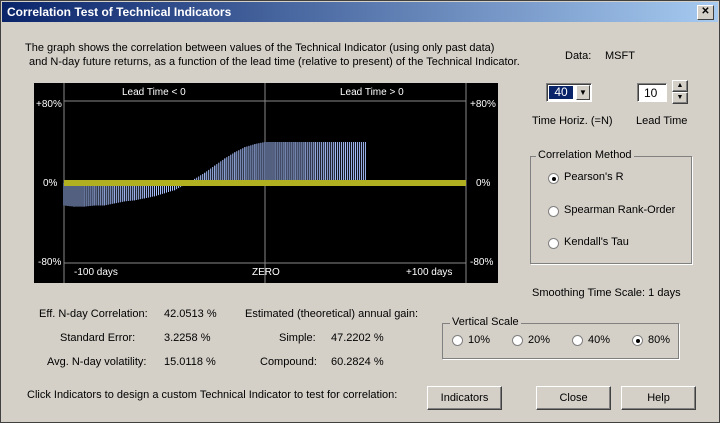 This screenshot has width=720, height=423. Describe the element at coordinates (464, 398) in the screenshot. I see `indicators-button: Indicators` at that location.